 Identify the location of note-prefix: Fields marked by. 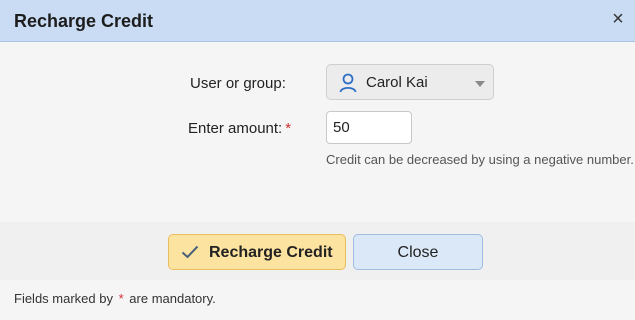
(63, 298).